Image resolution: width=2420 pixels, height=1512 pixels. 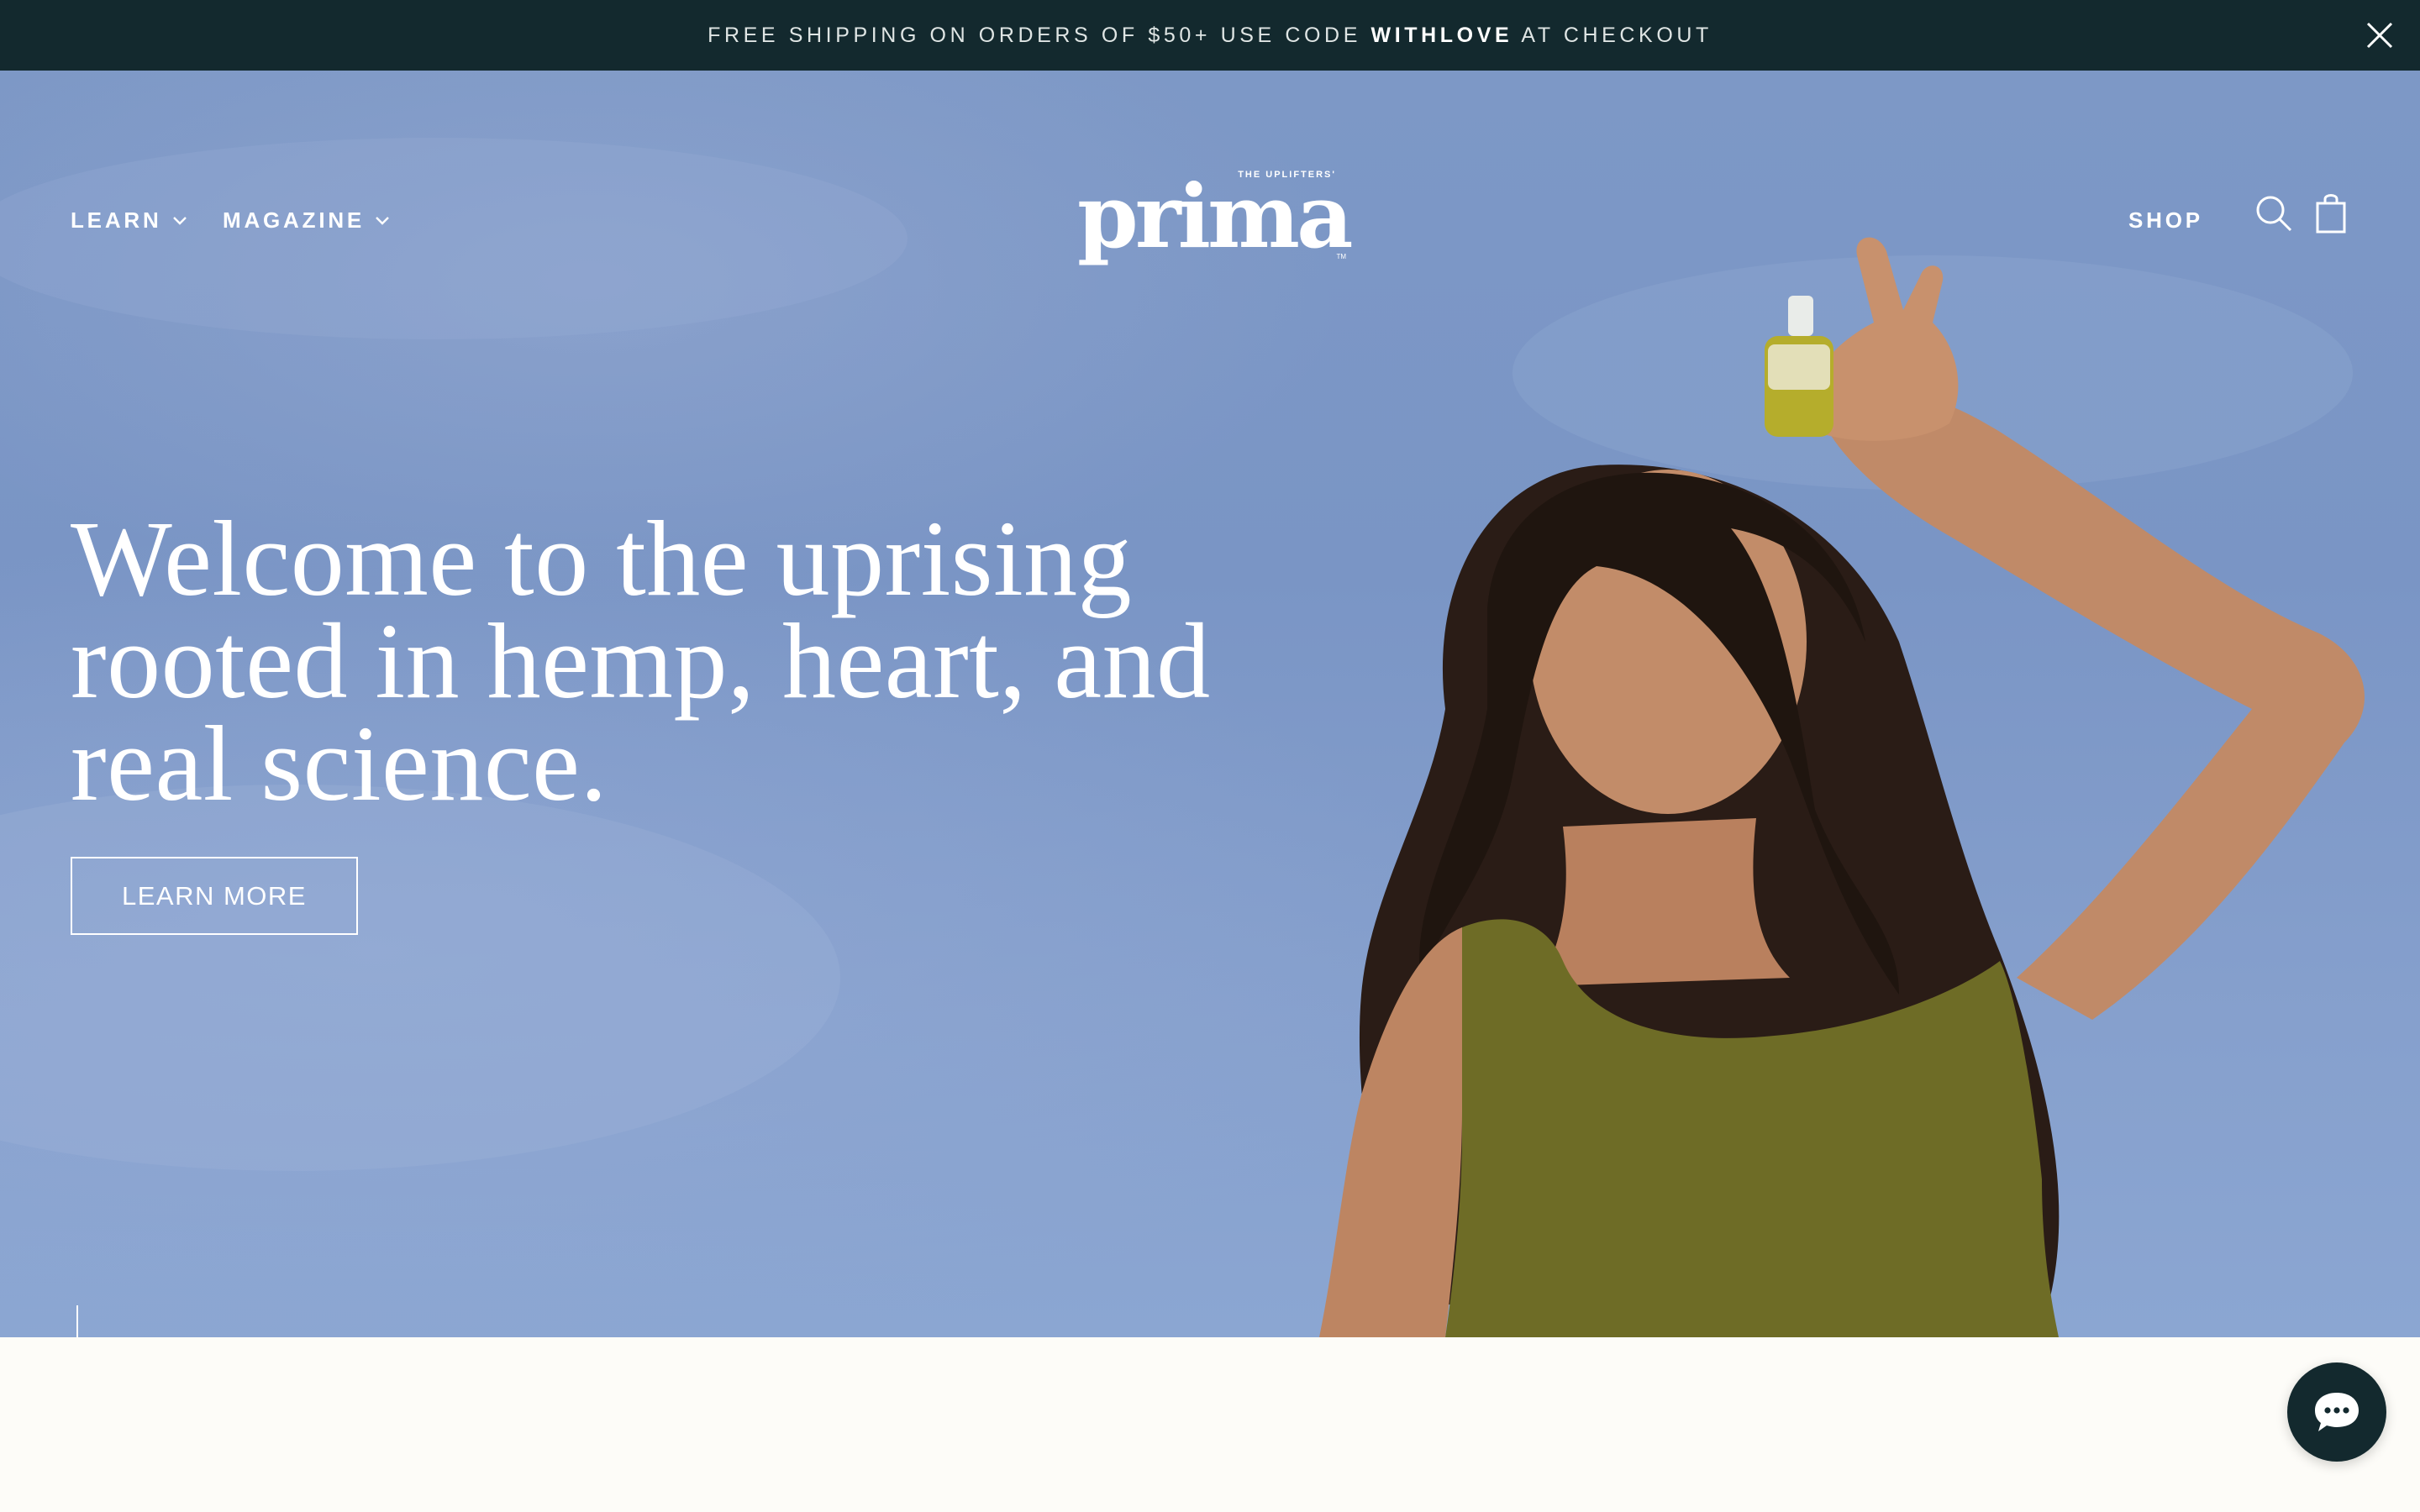 What do you see at coordinates (602, 558) in the screenshot?
I see `headline-line-1: Welcome to the uprising` at bounding box center [602, 558].